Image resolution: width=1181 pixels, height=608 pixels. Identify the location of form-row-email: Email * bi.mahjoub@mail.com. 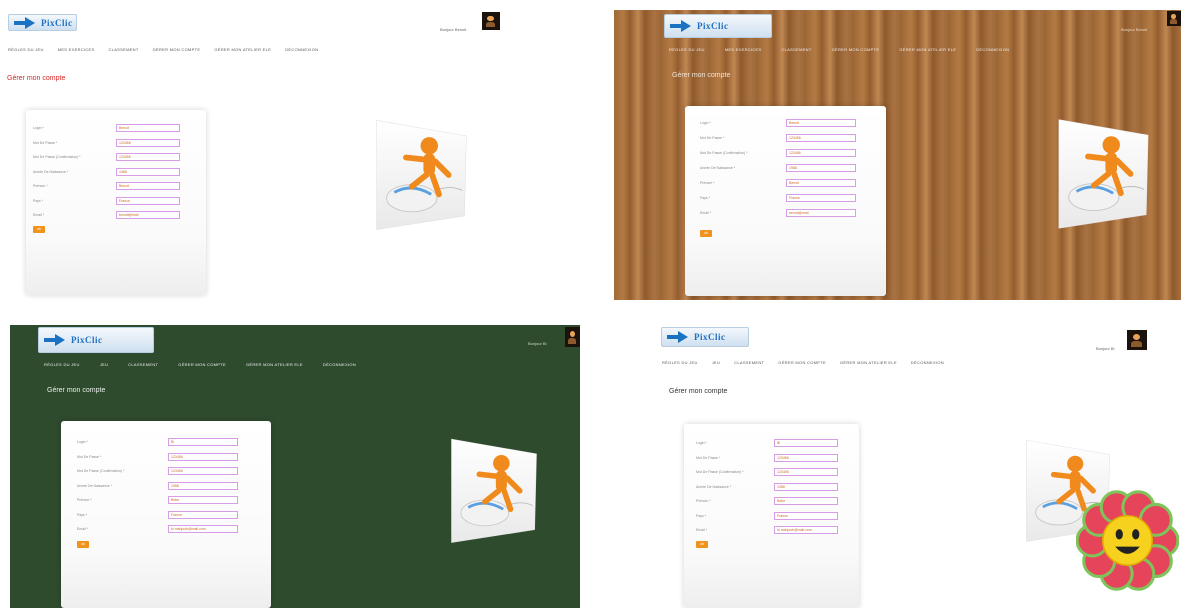
(166, 529).